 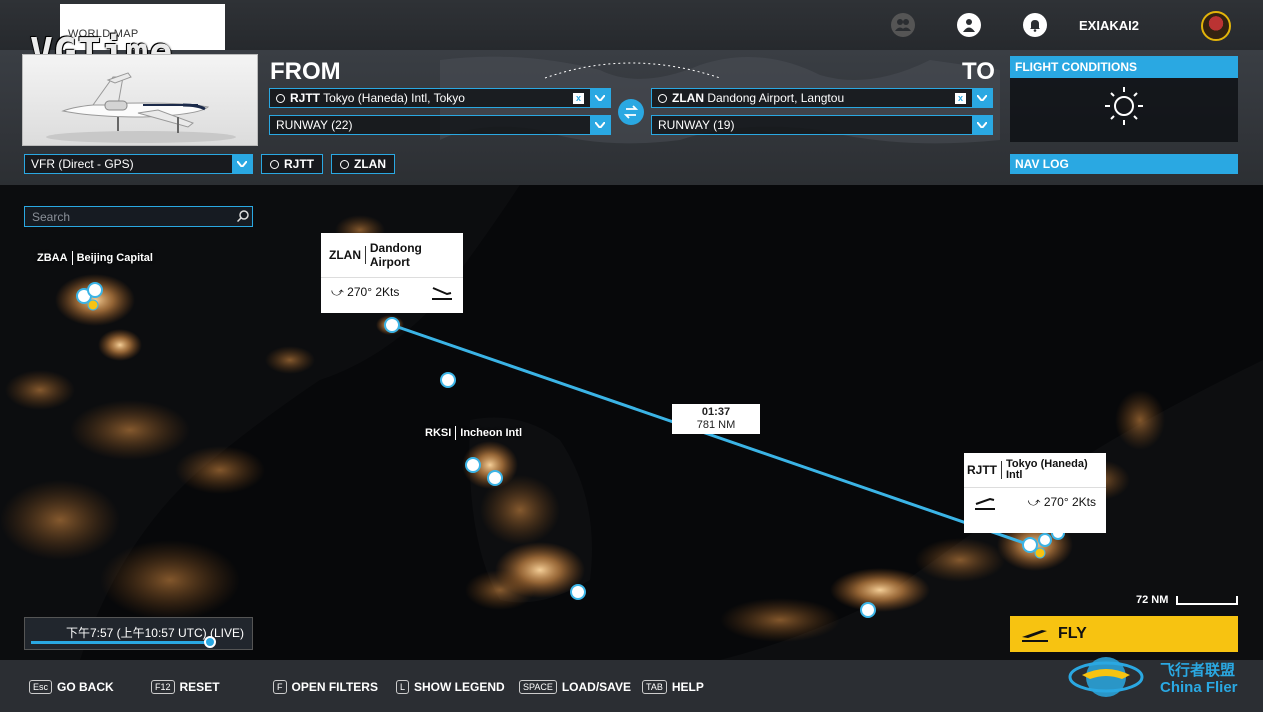 I want to click on zbaa-label: ZBAA Beijing Capital, so click(x=95, y=258).